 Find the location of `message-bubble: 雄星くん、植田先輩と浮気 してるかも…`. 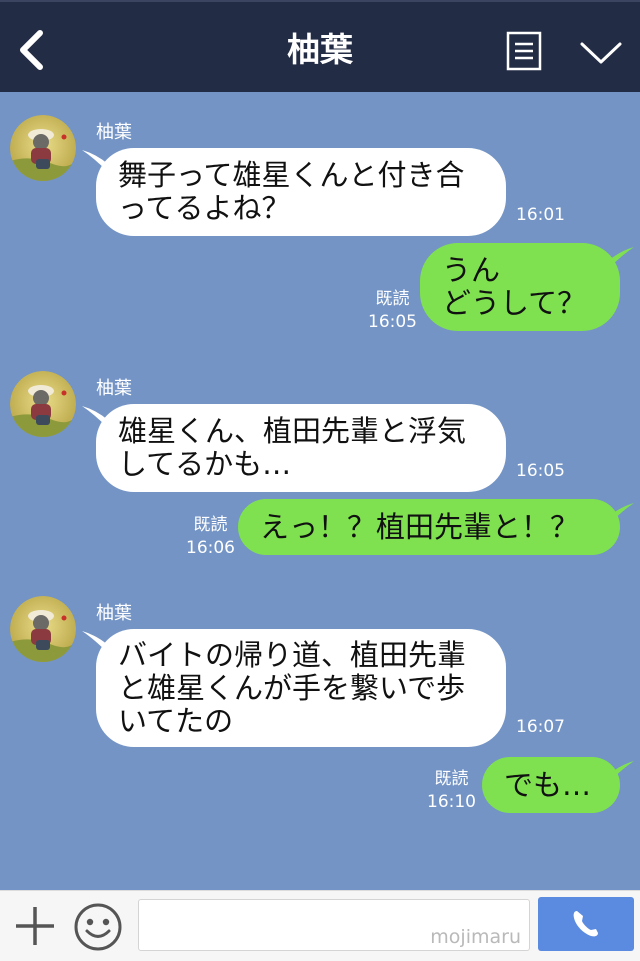

message-bubble: 雄星くん、植田先輩と浮気 してるかも… is located at coordinates (301, 448).